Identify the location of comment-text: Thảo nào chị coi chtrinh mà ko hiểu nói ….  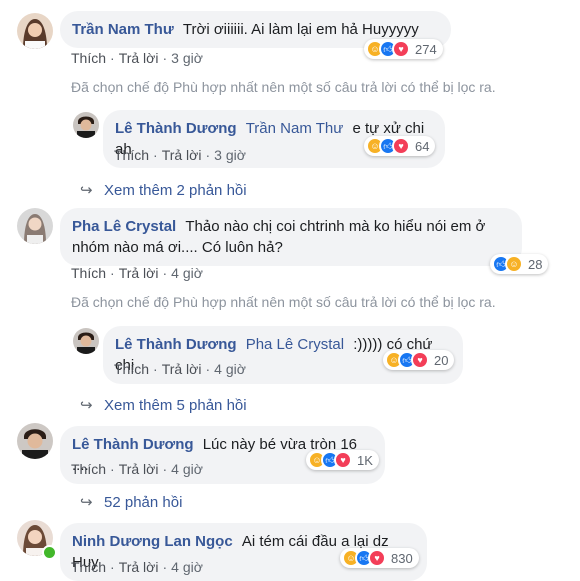
(335, 226).